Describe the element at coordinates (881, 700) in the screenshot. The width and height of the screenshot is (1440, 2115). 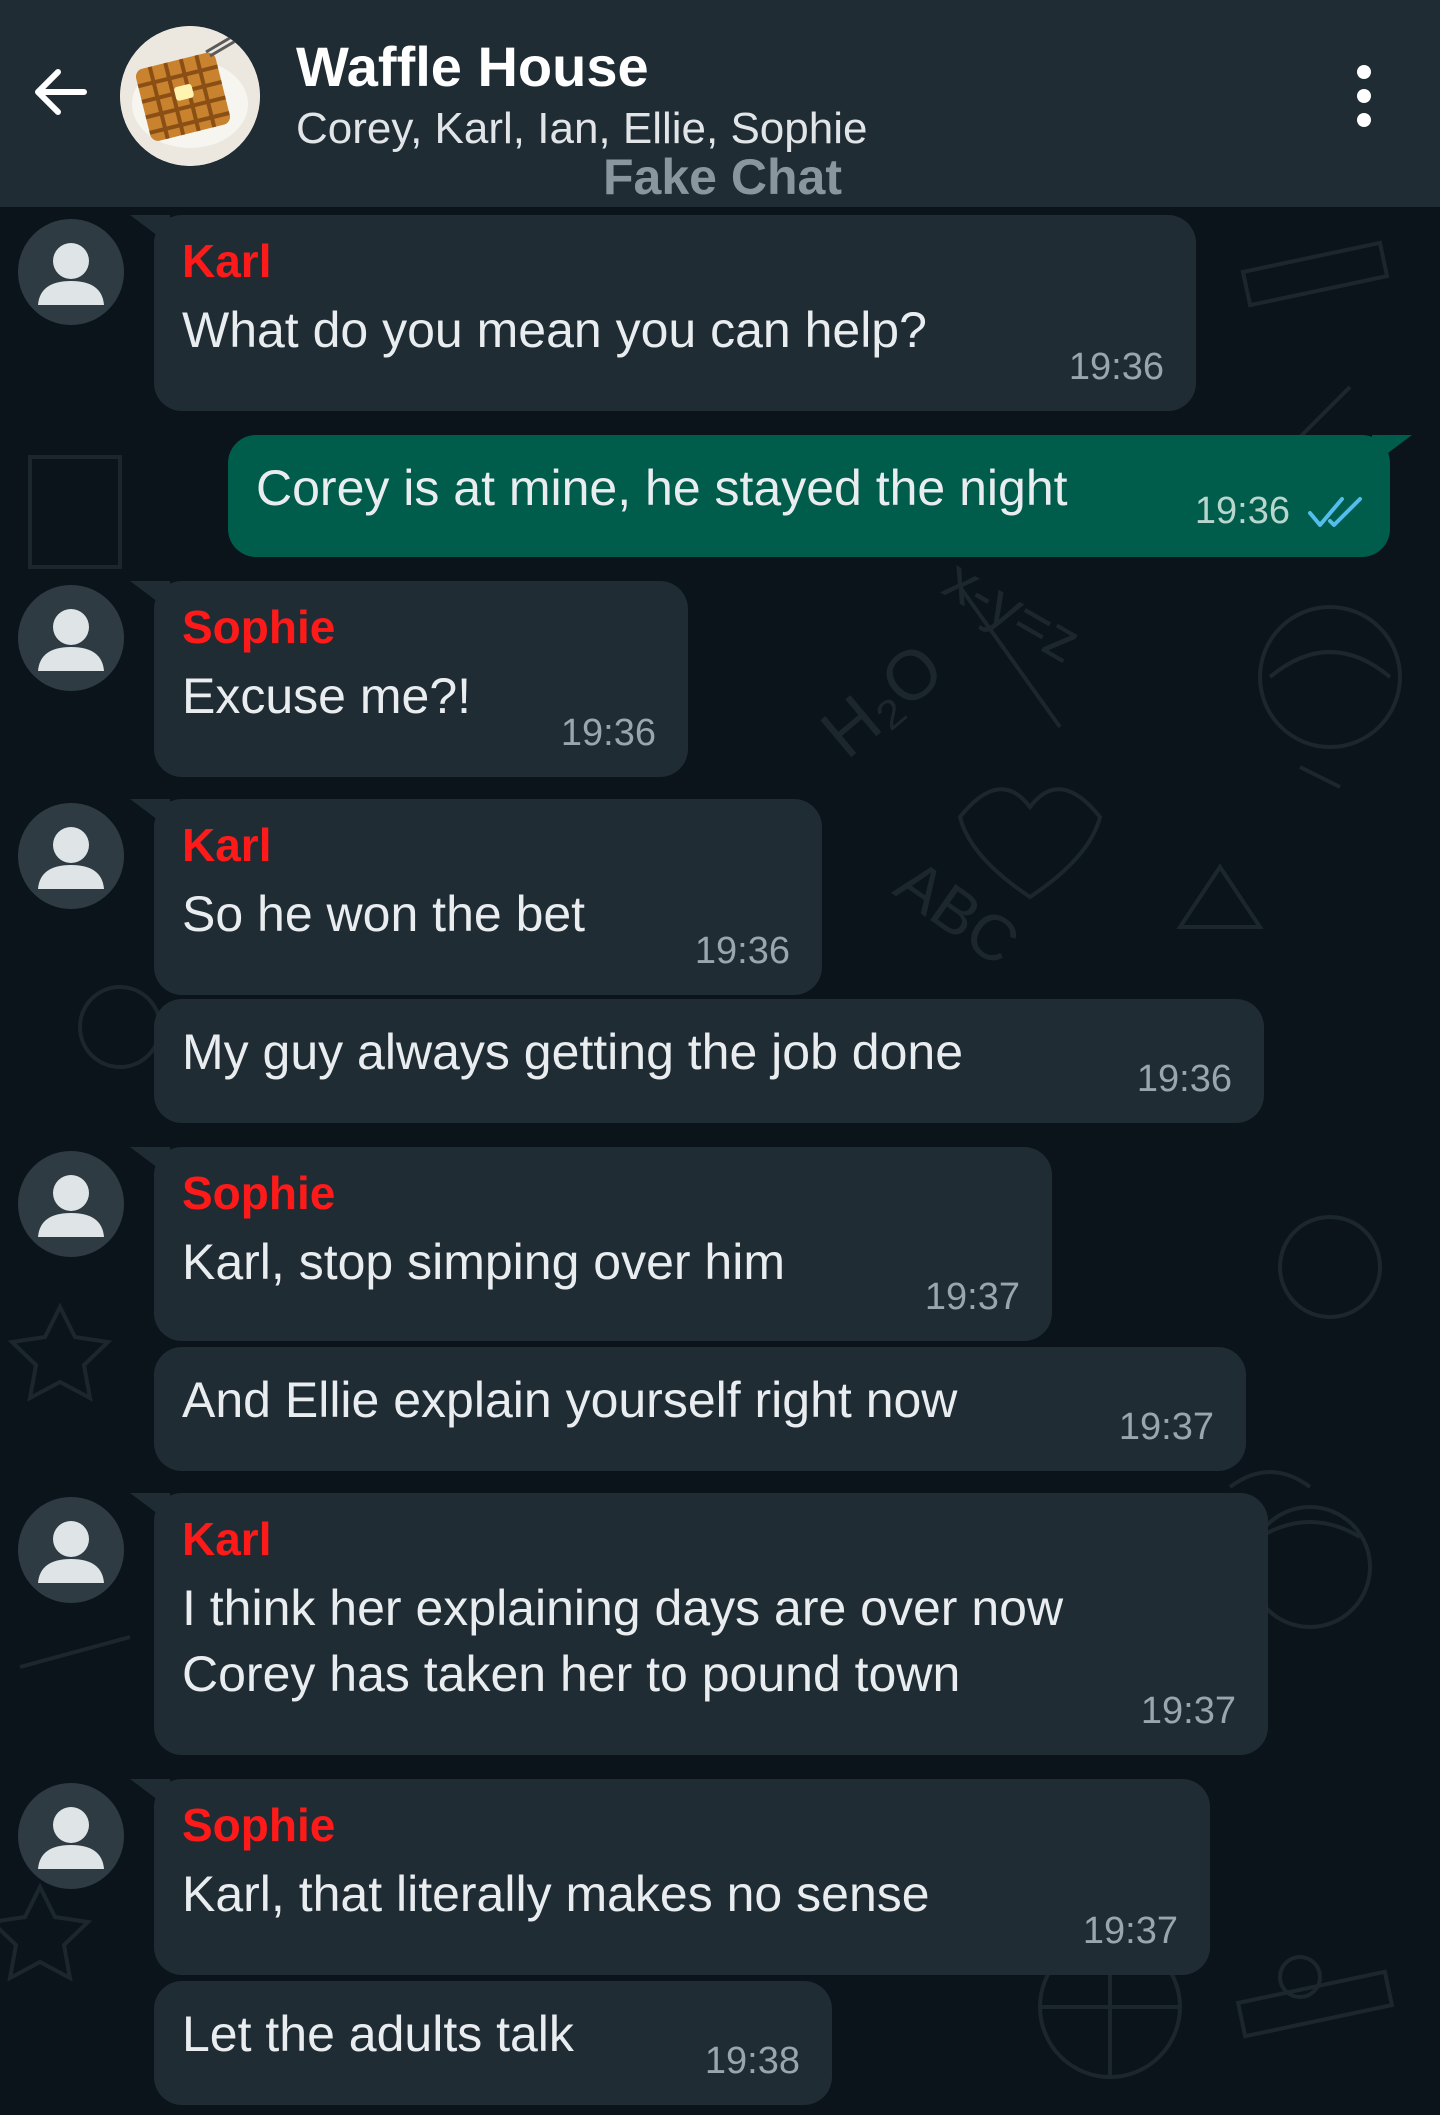
I see `svg-text: H₂O` at that location.